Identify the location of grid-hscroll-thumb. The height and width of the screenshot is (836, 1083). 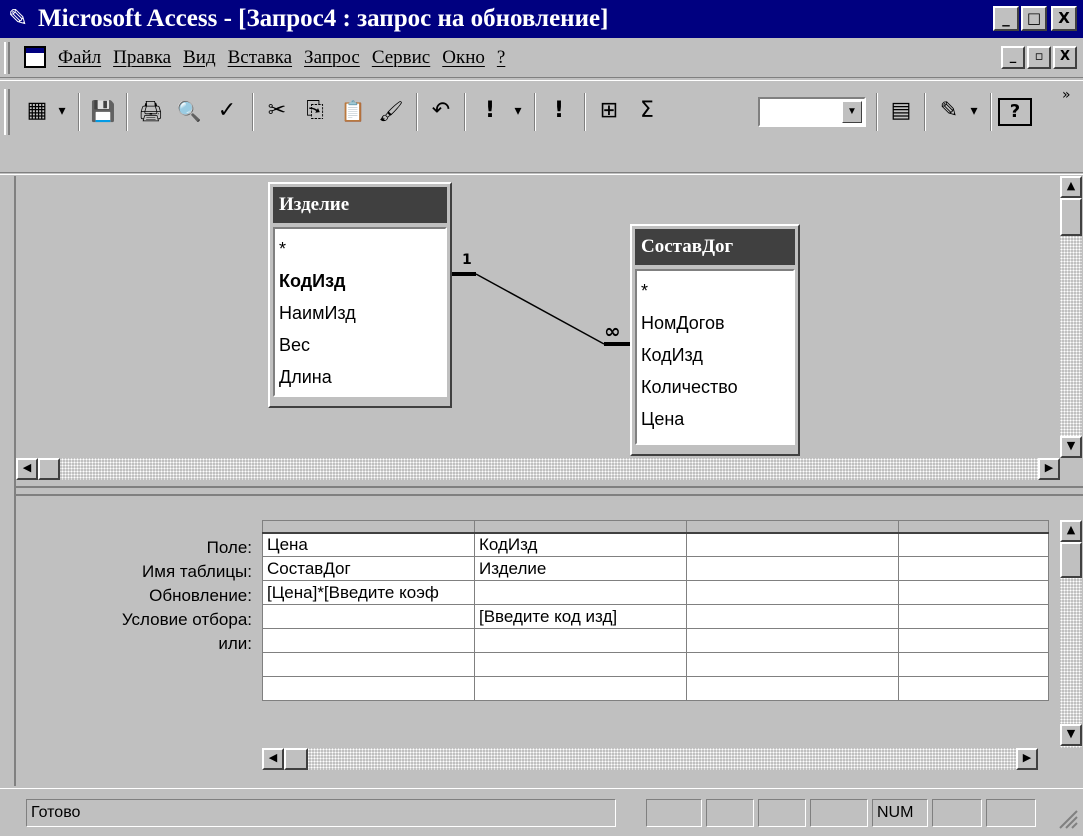
(296, 759).